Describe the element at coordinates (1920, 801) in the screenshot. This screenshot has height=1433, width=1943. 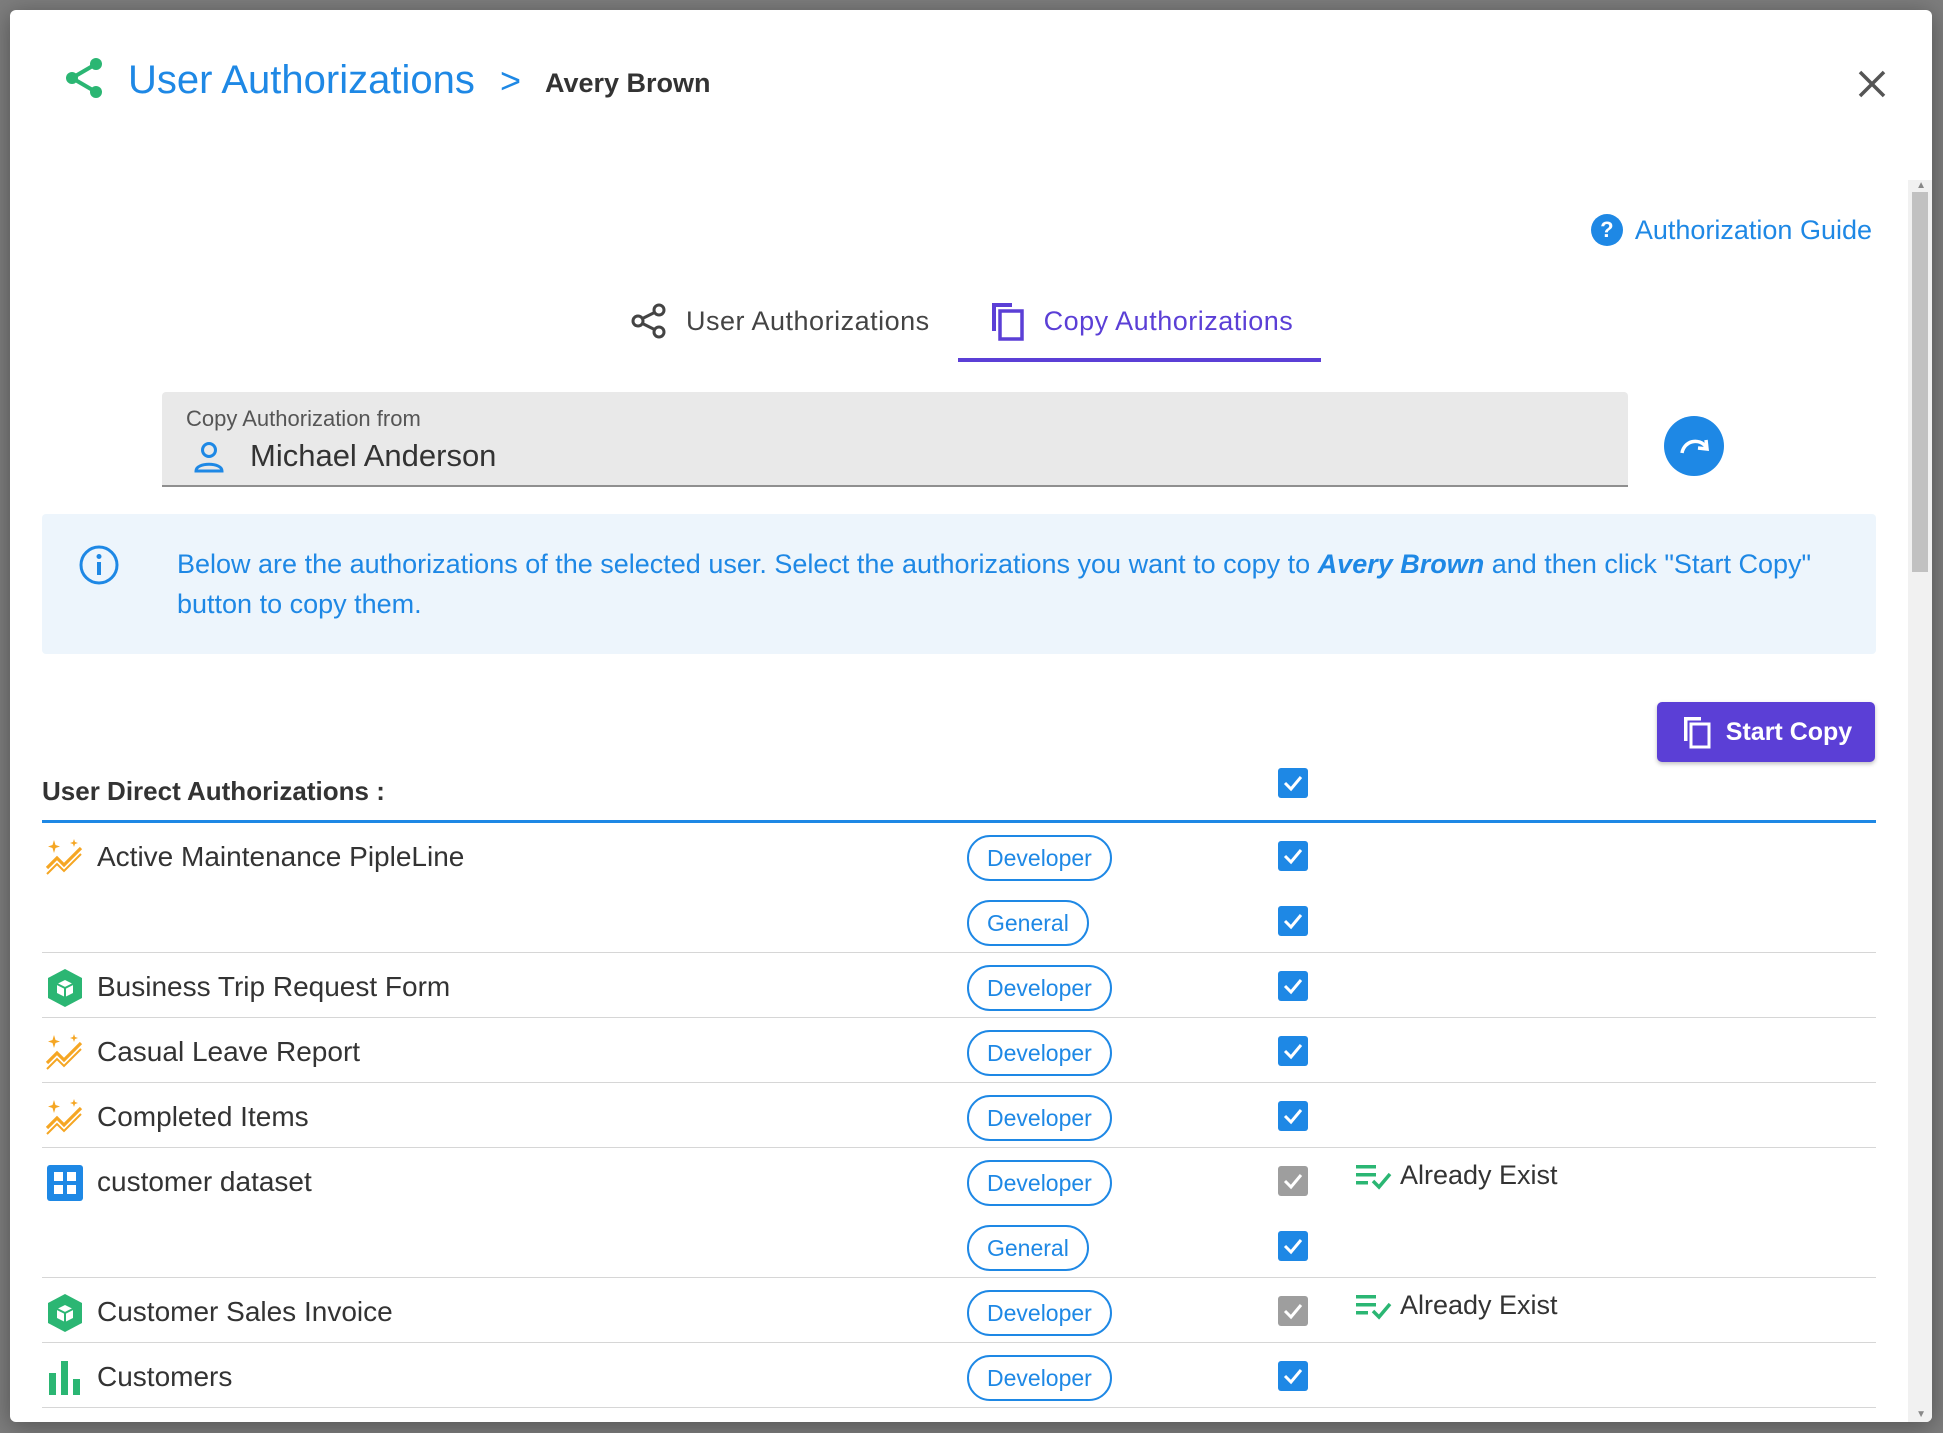
I see `vertical-scrollbar: ▲ ▼` at that location.